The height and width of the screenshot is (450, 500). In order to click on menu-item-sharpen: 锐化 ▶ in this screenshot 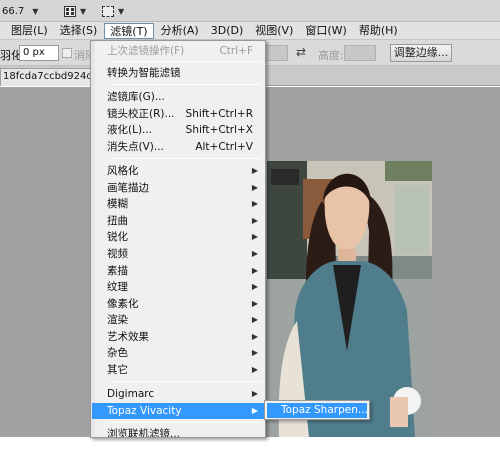, I will do `click(178, 237)`.